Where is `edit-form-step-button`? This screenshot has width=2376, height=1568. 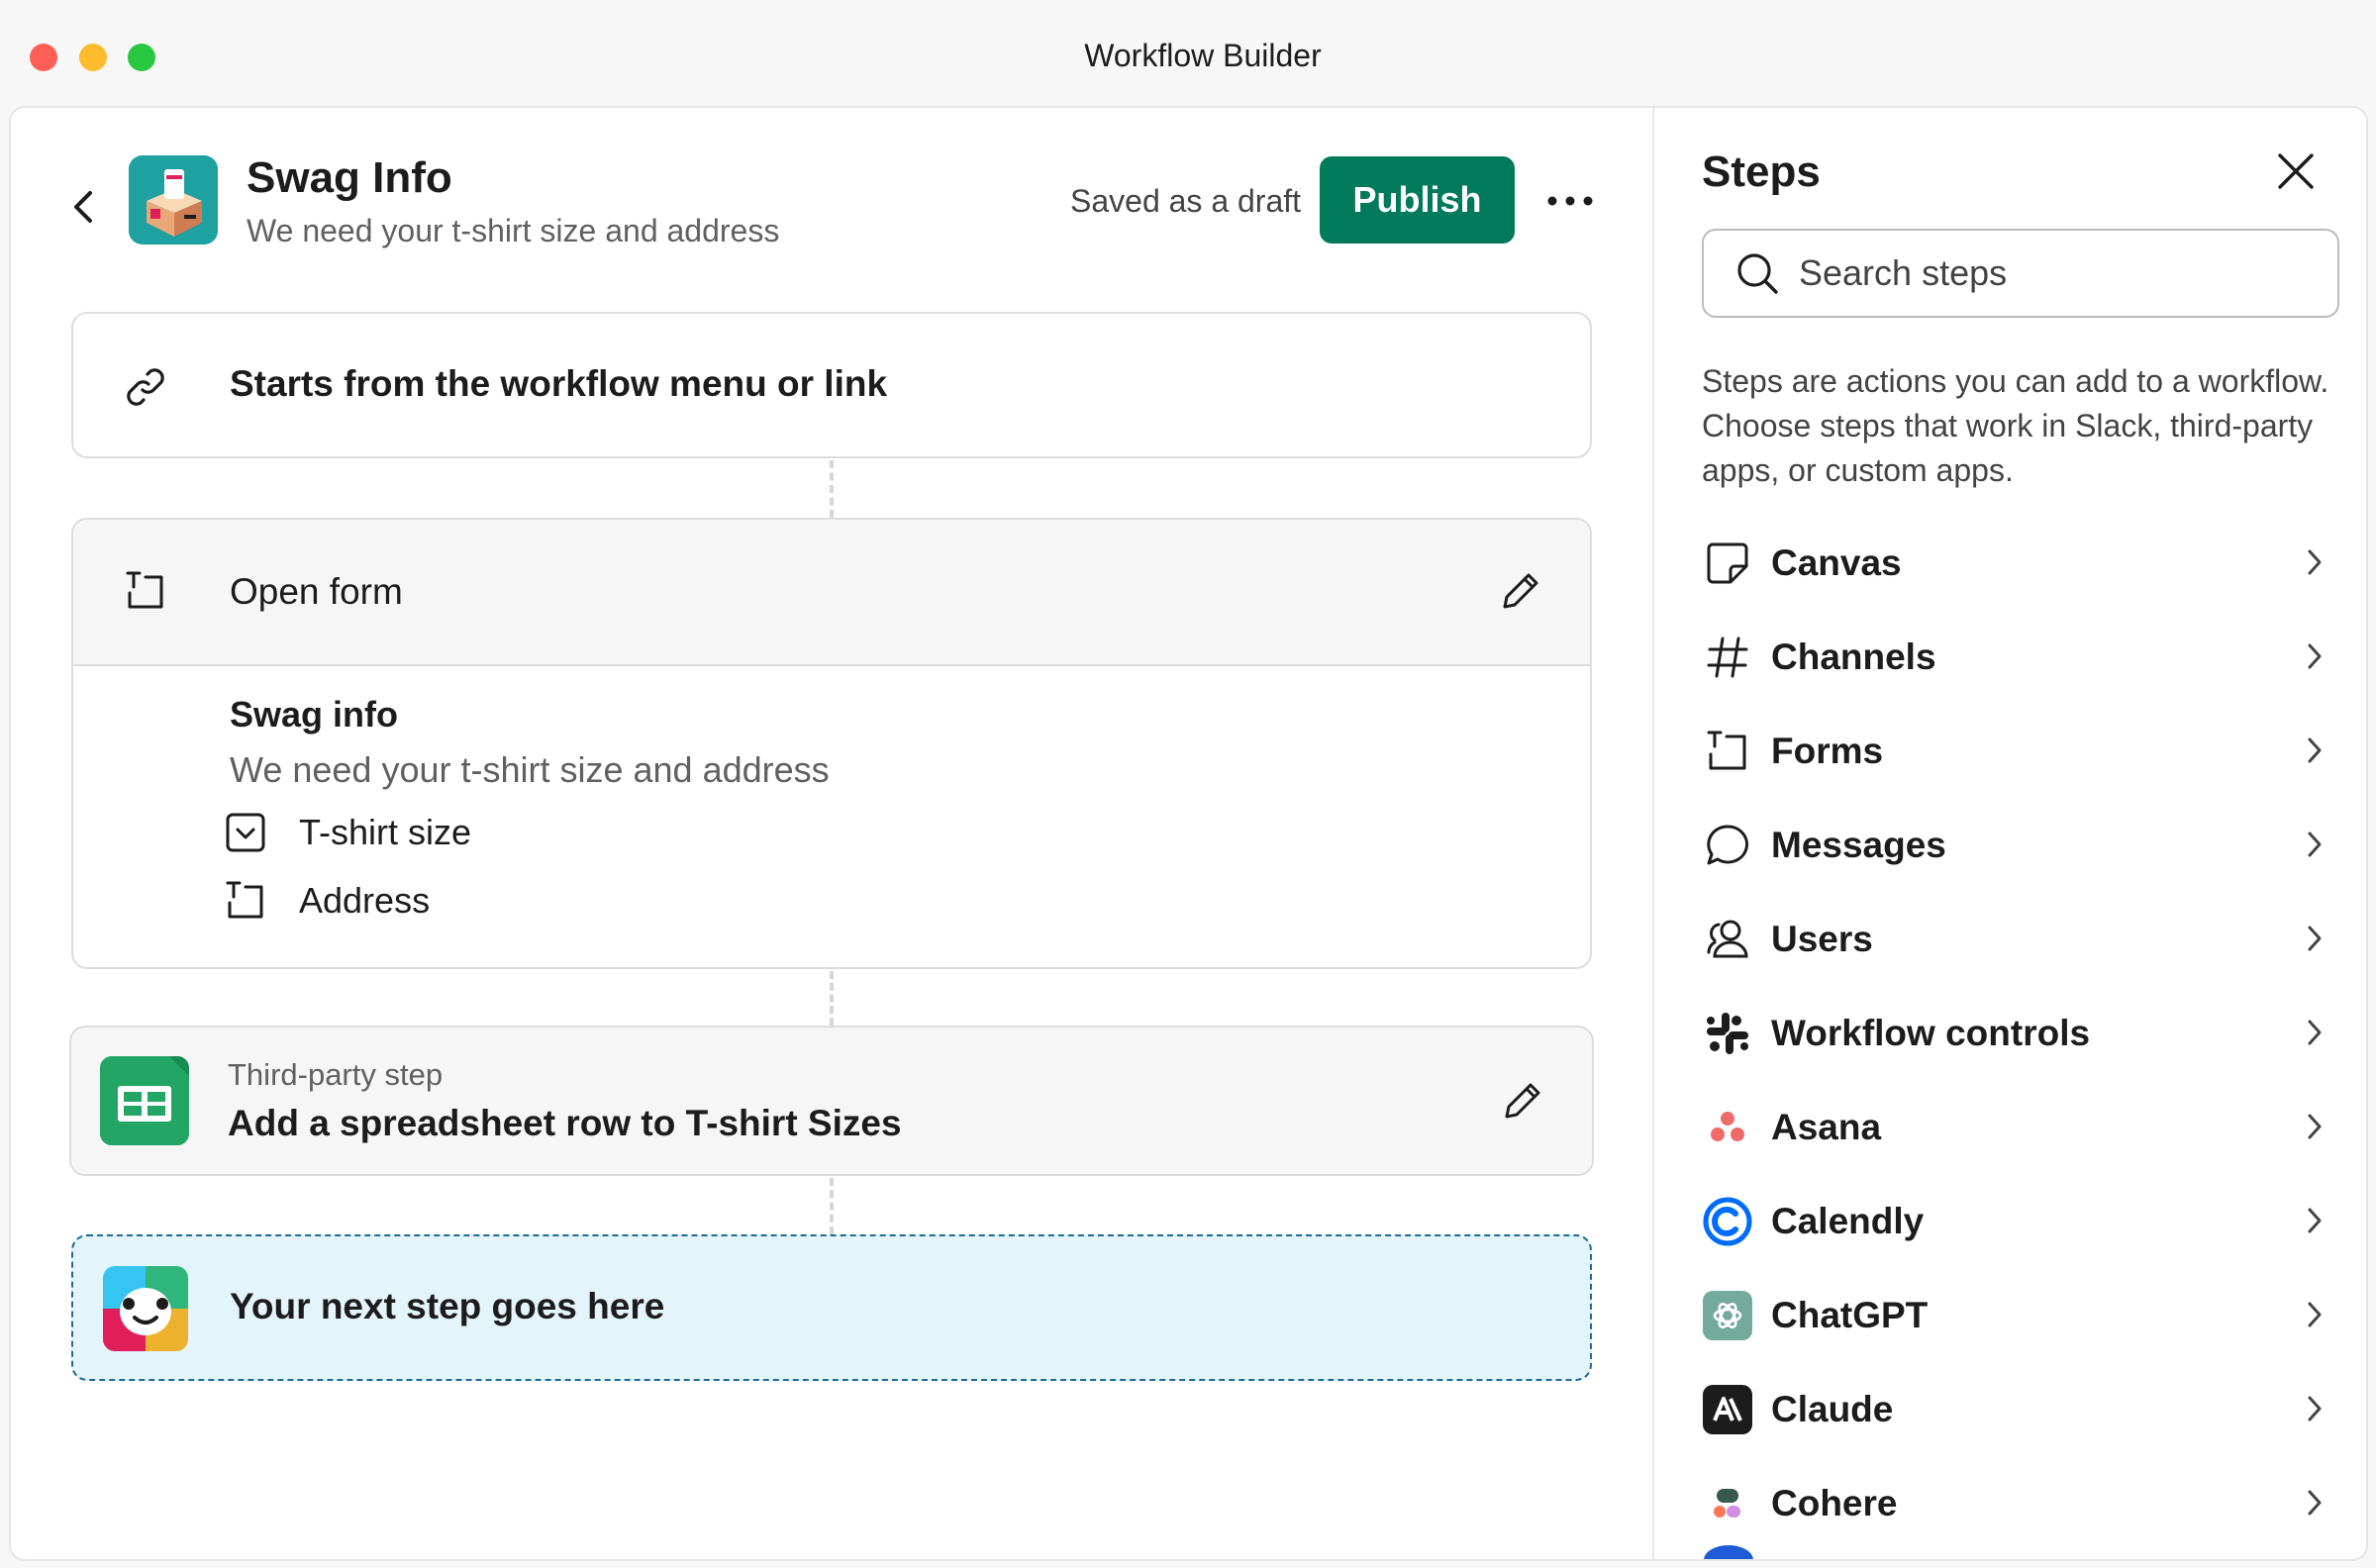
edit-form-step-button is located at coordinates (1520, 592).